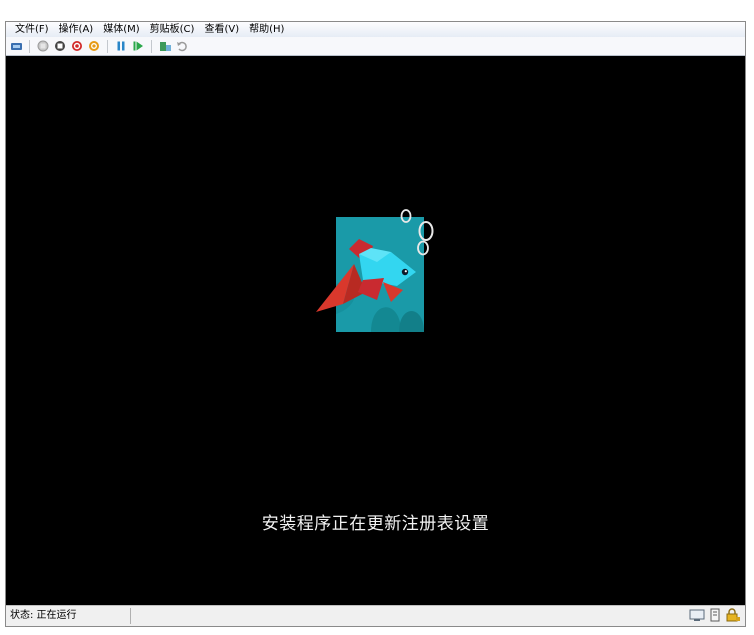 The image size is (754, 635). Describe the element at coordinates (375, 46) in the screenshot. I see `toolbar` at that location.